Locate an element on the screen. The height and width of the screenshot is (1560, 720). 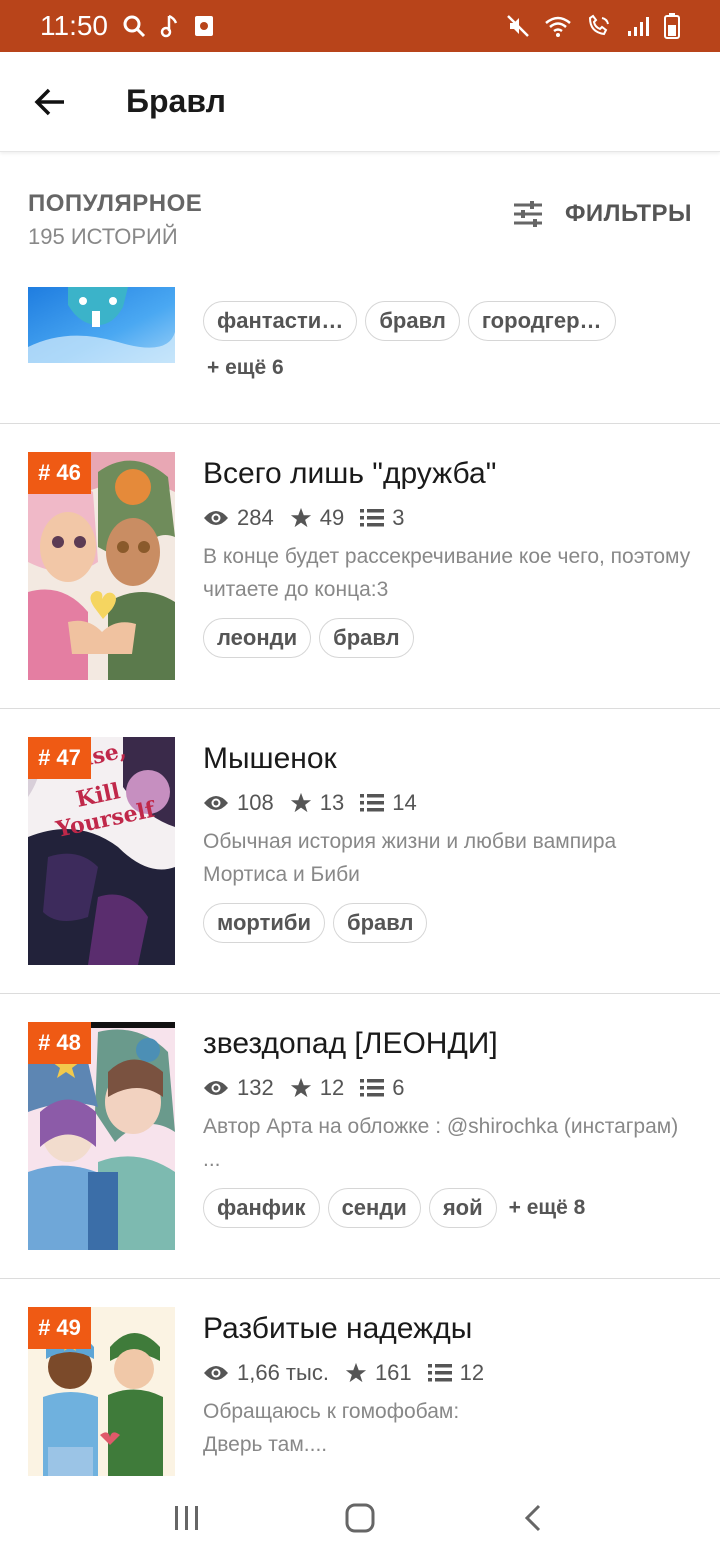
arrow-back-icon is located at coordinates (49, 101).